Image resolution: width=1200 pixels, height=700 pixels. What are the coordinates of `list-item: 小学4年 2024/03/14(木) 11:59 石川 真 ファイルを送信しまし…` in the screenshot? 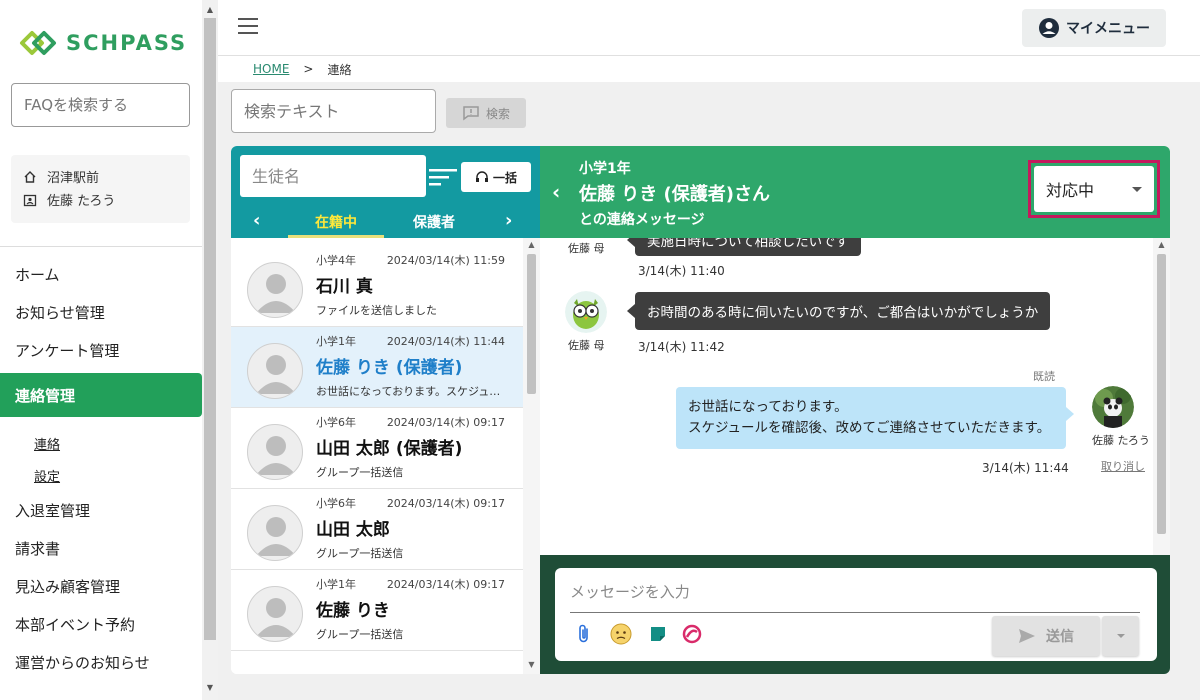 It's located at (377, 286).